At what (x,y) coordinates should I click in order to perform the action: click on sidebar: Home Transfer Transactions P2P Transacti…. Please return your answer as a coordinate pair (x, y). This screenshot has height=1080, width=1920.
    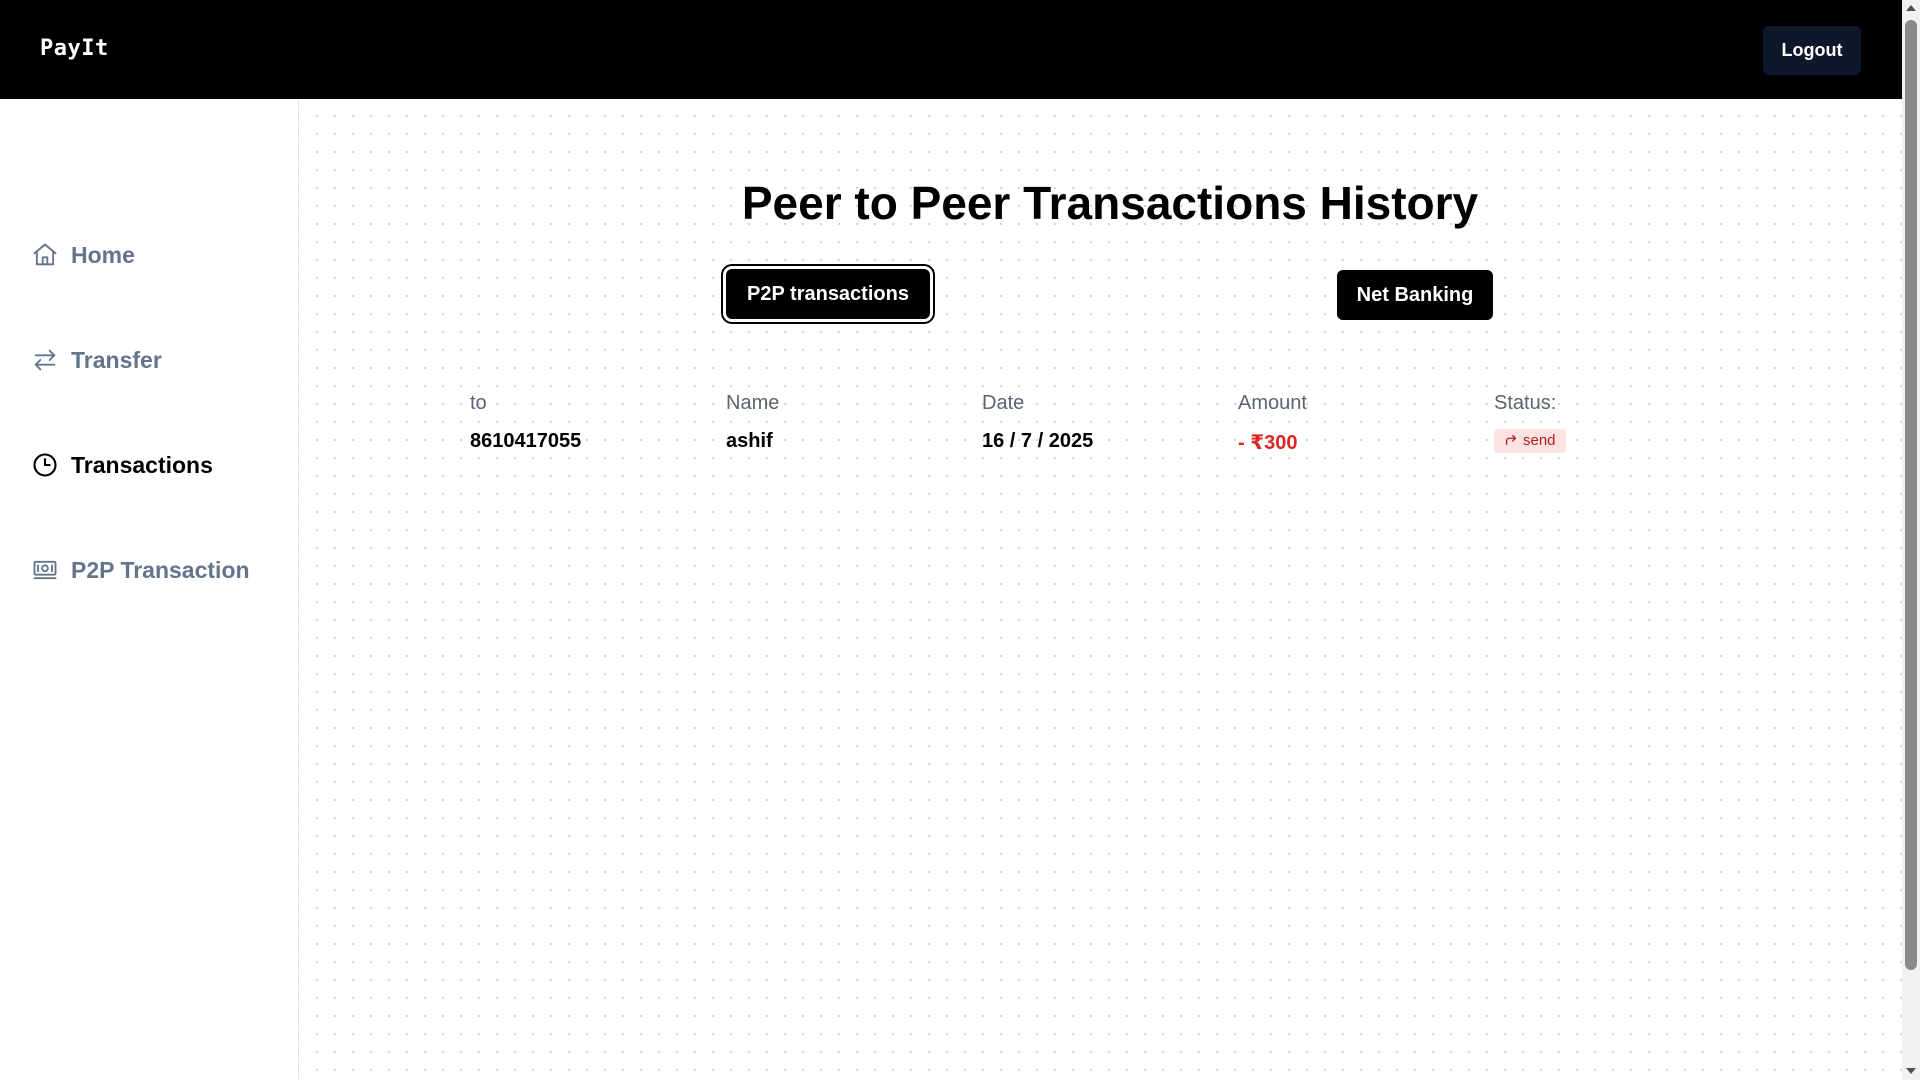
    Looking at the image, I should click on (149, 589).